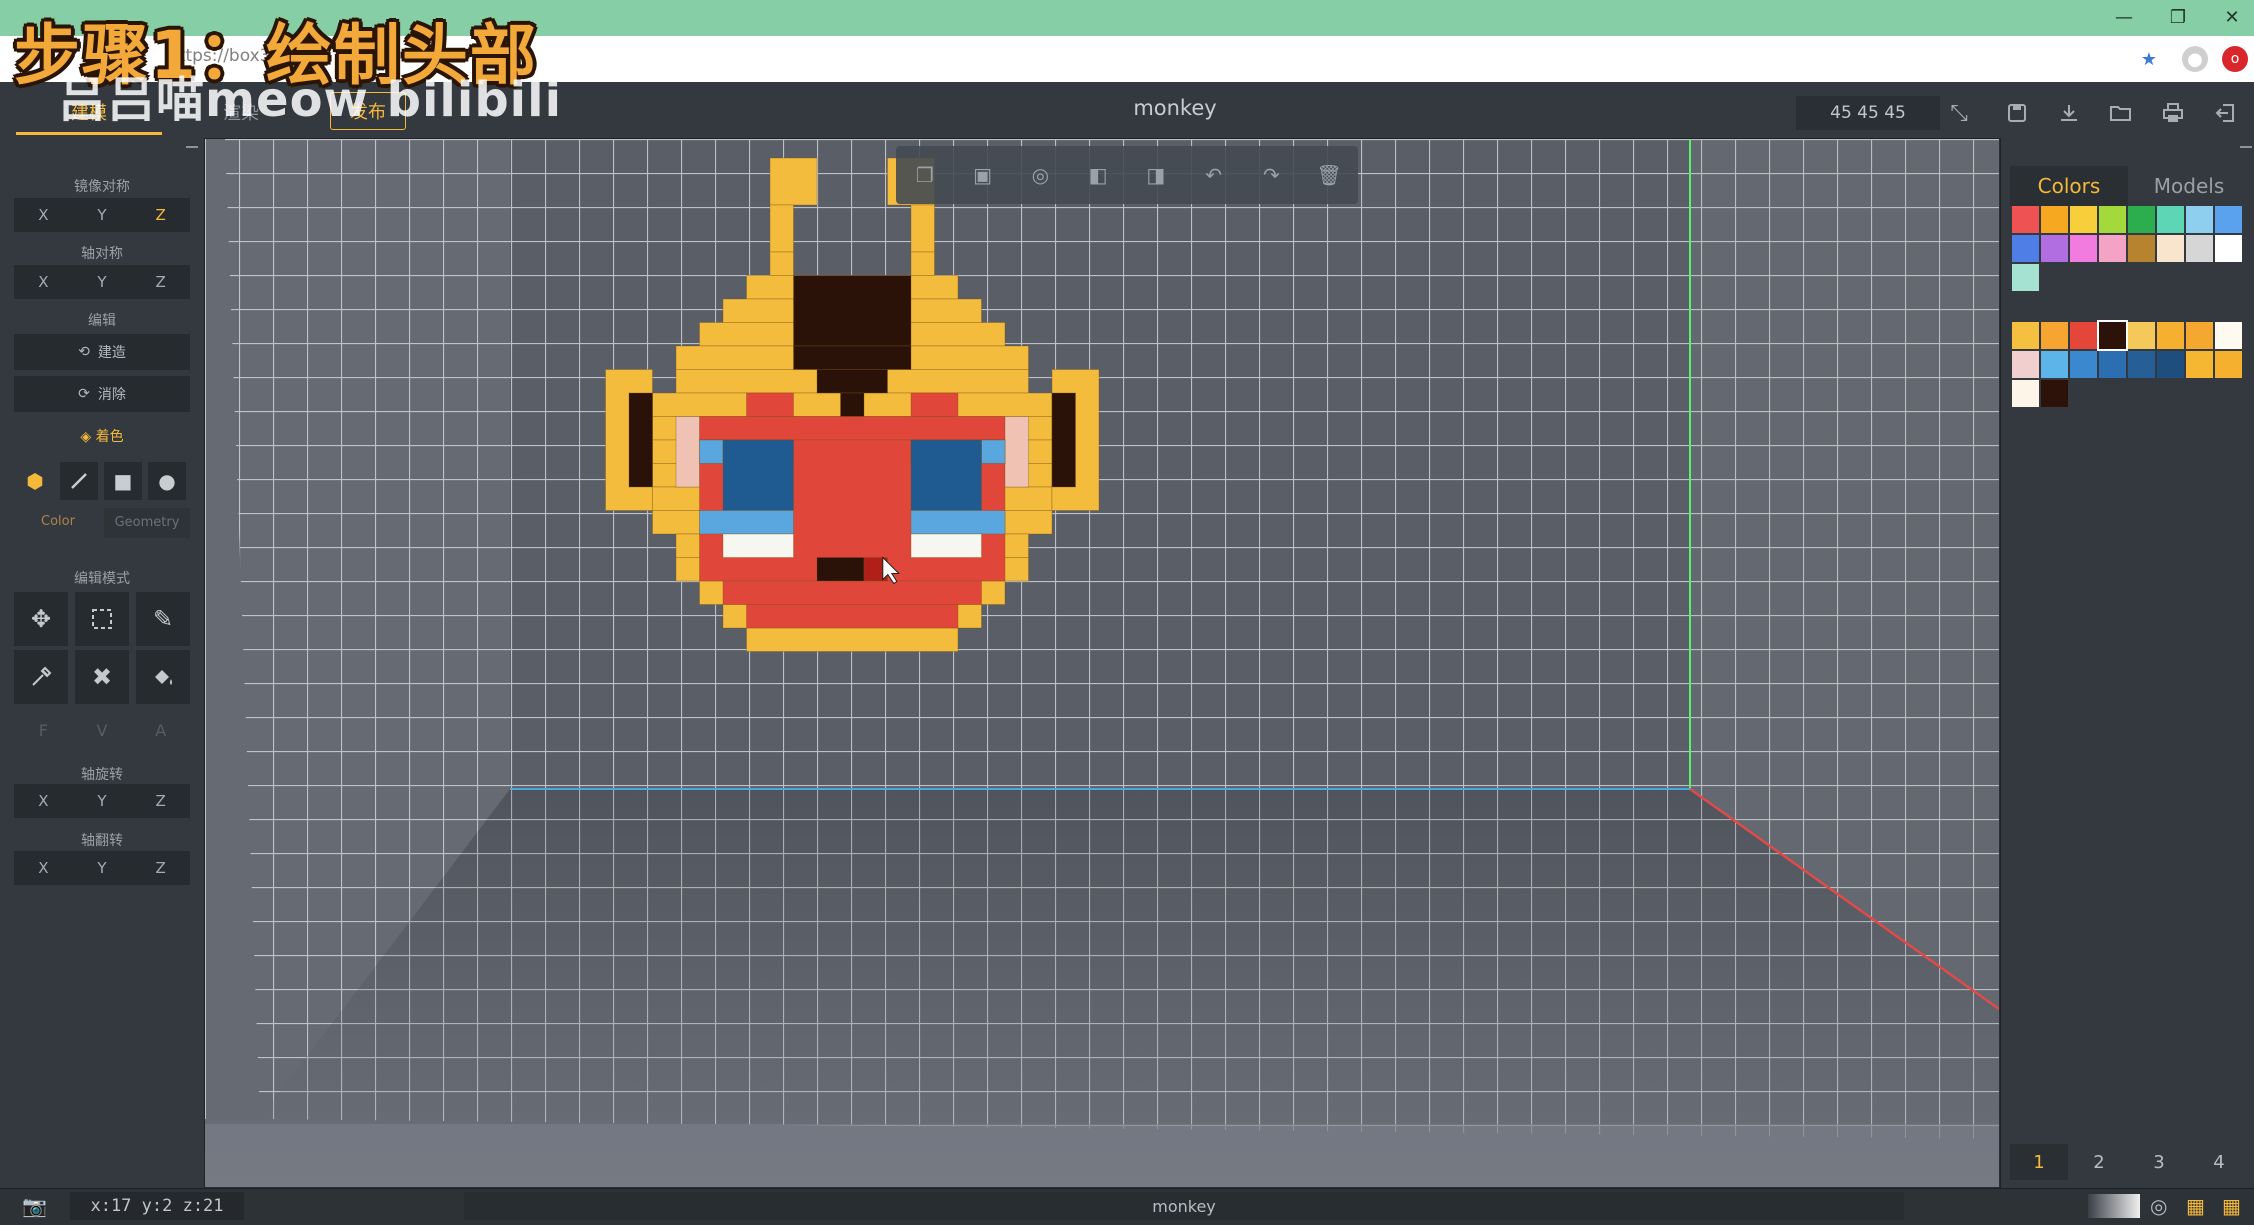 Image resolution: width=2254 pixels, height=1225 pixels. I want to click on flip-x-button: X, so click(43, 868).